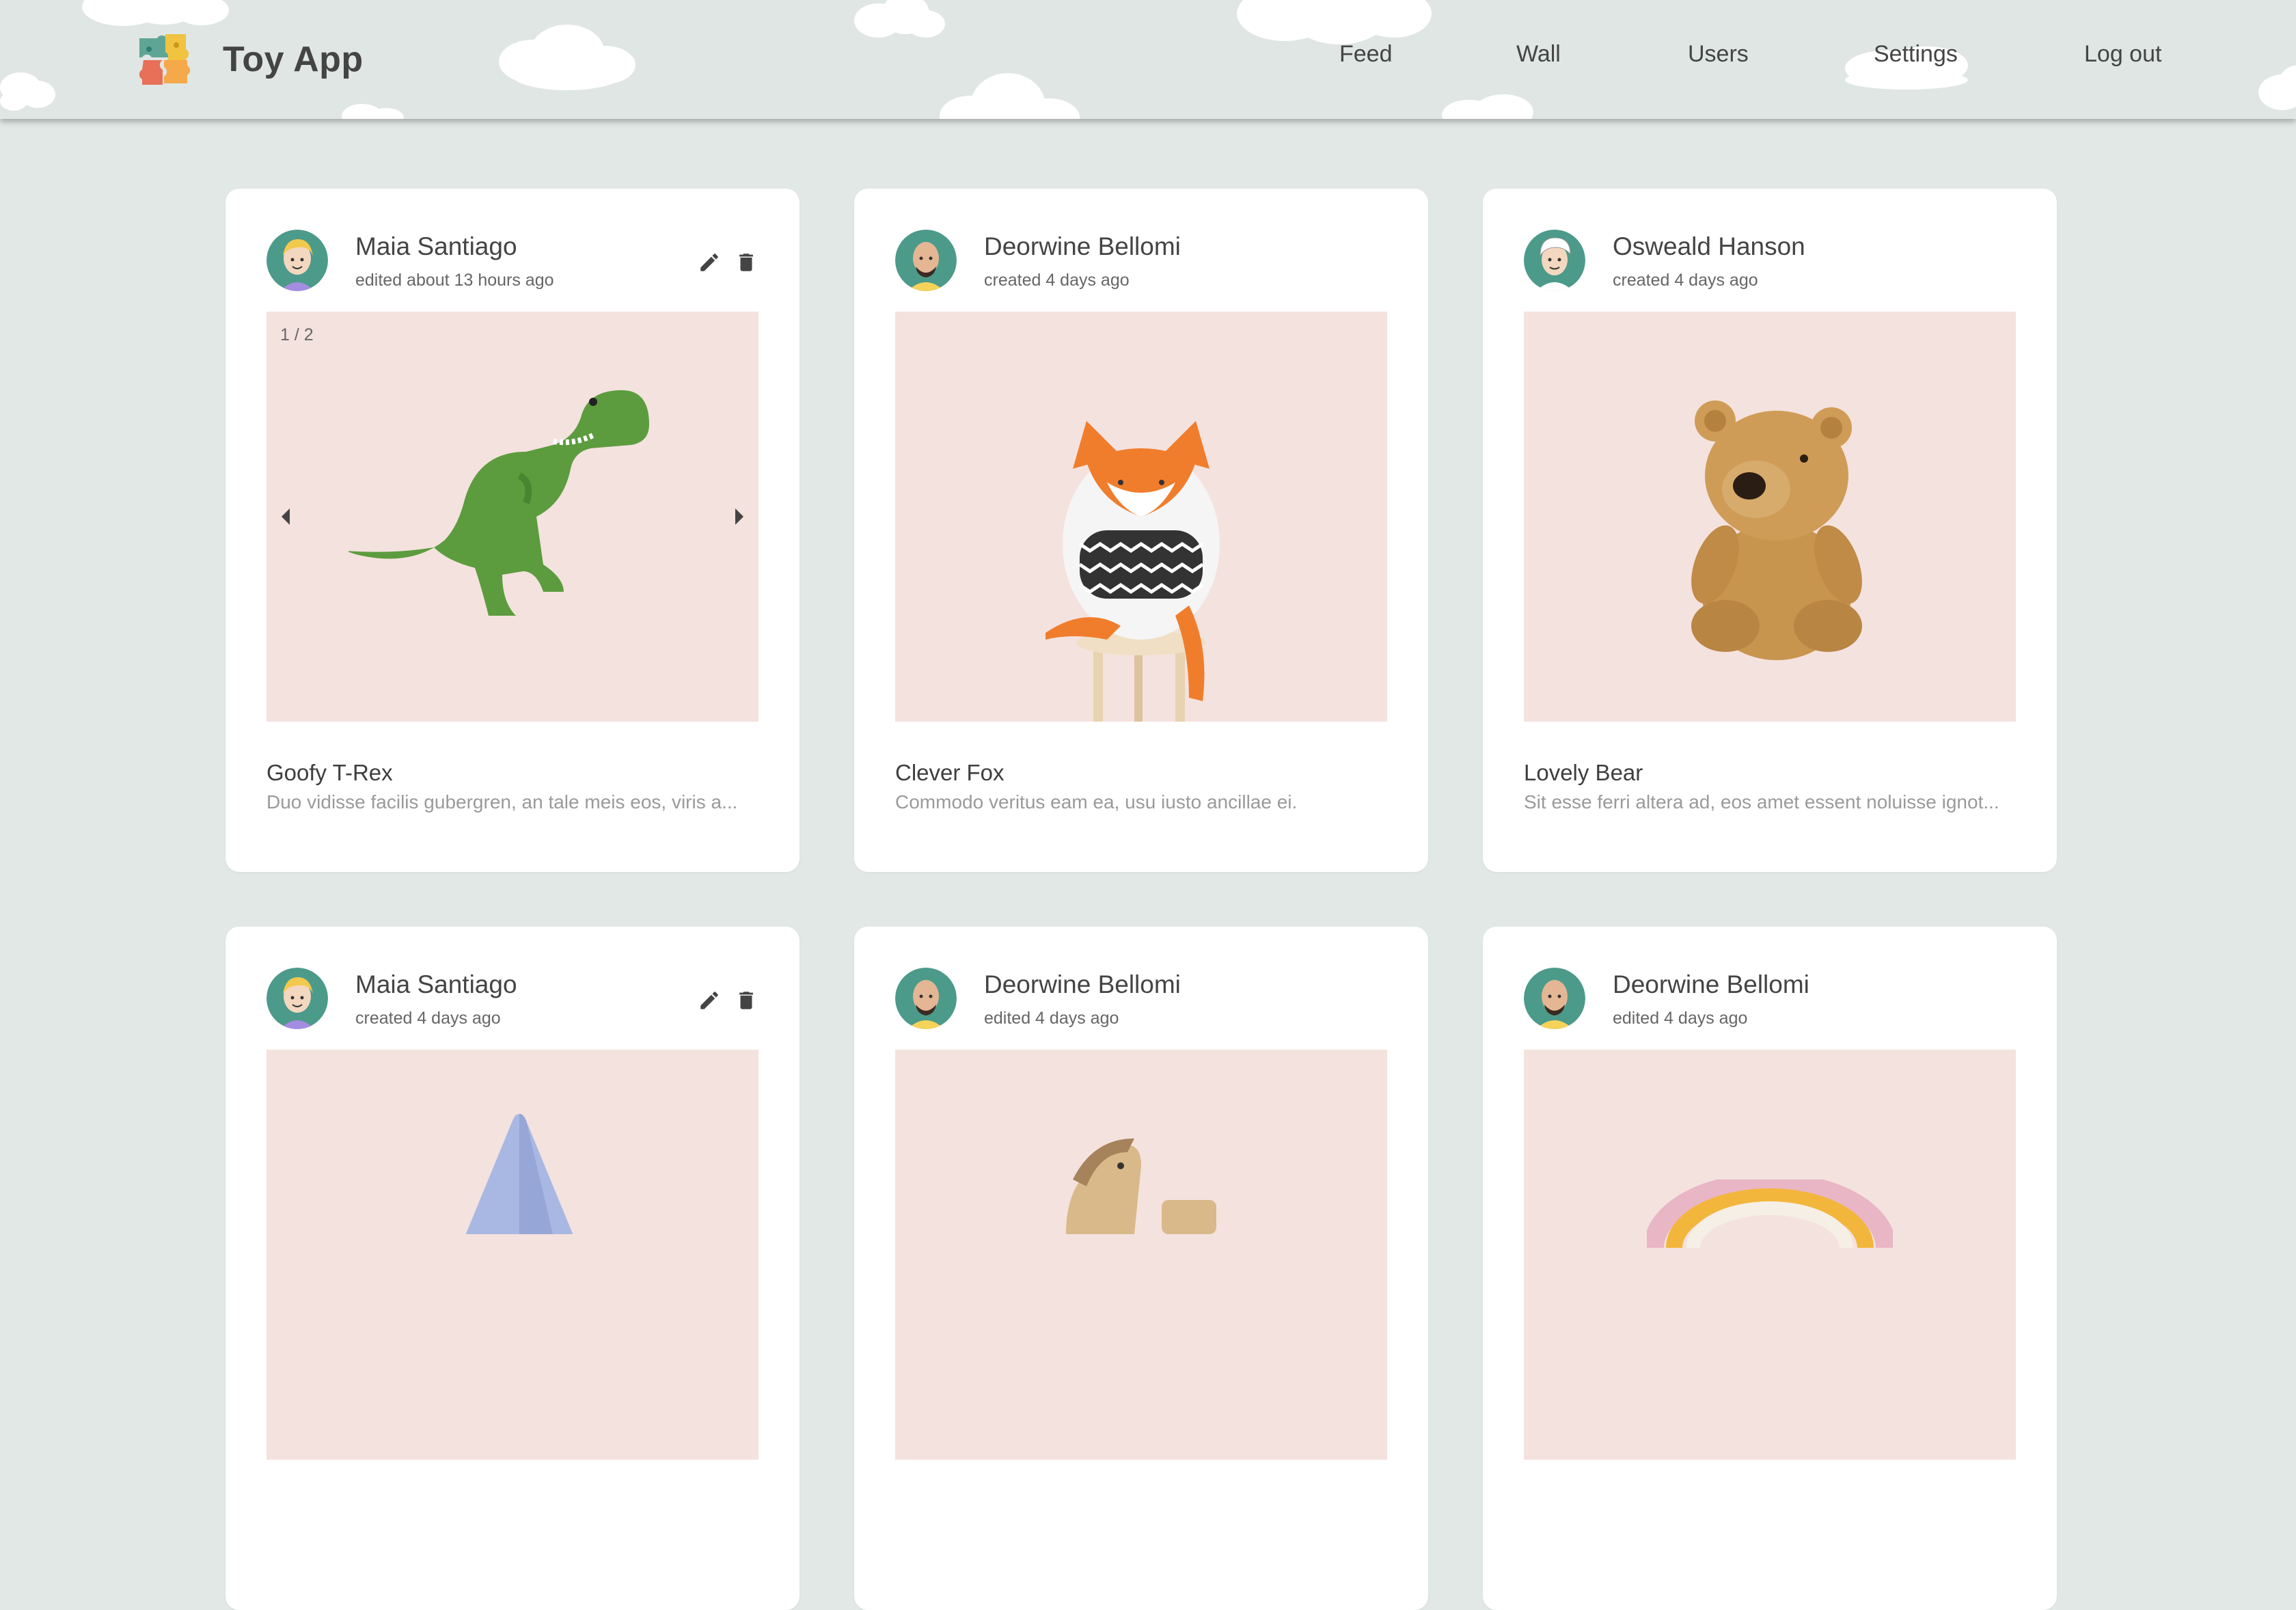  What do you see at coordinates (454, 280) in the screenshot?
I see `post-timestamp: edited about 13 hours ago` at bounding box center [454, 280].